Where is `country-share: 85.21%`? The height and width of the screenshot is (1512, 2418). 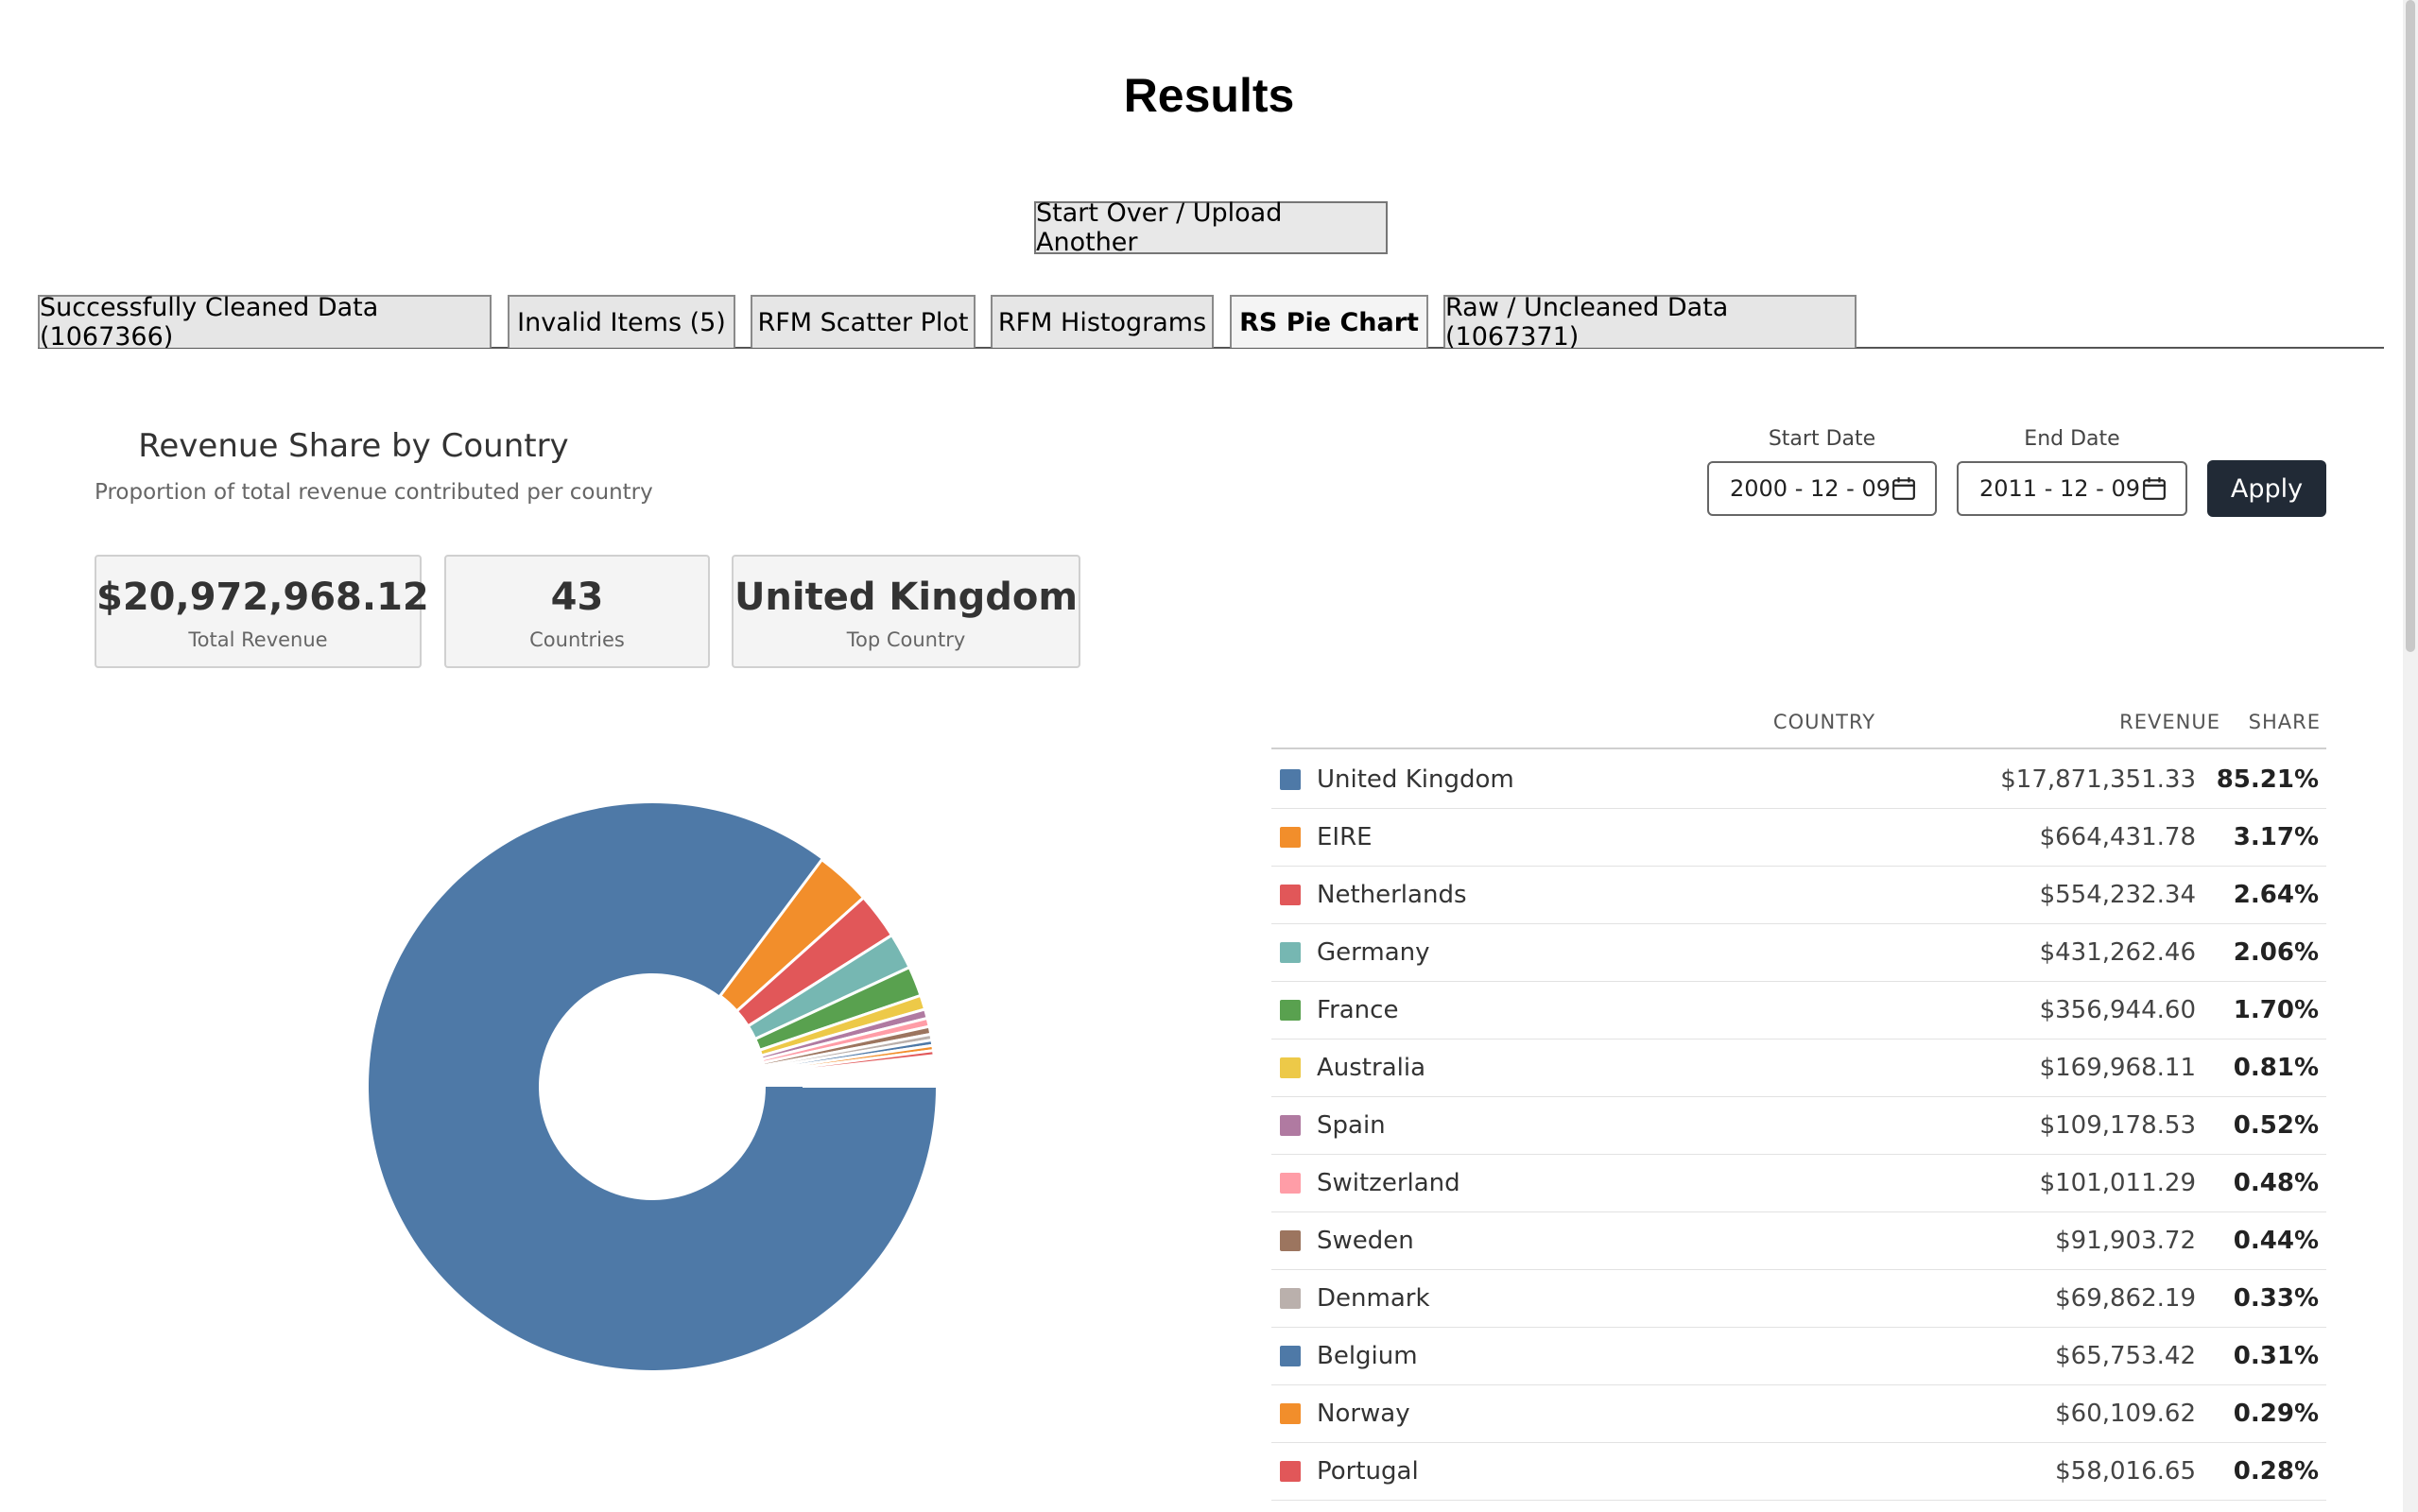
country-share: 85.21% is located at coordinates (2267, 779).